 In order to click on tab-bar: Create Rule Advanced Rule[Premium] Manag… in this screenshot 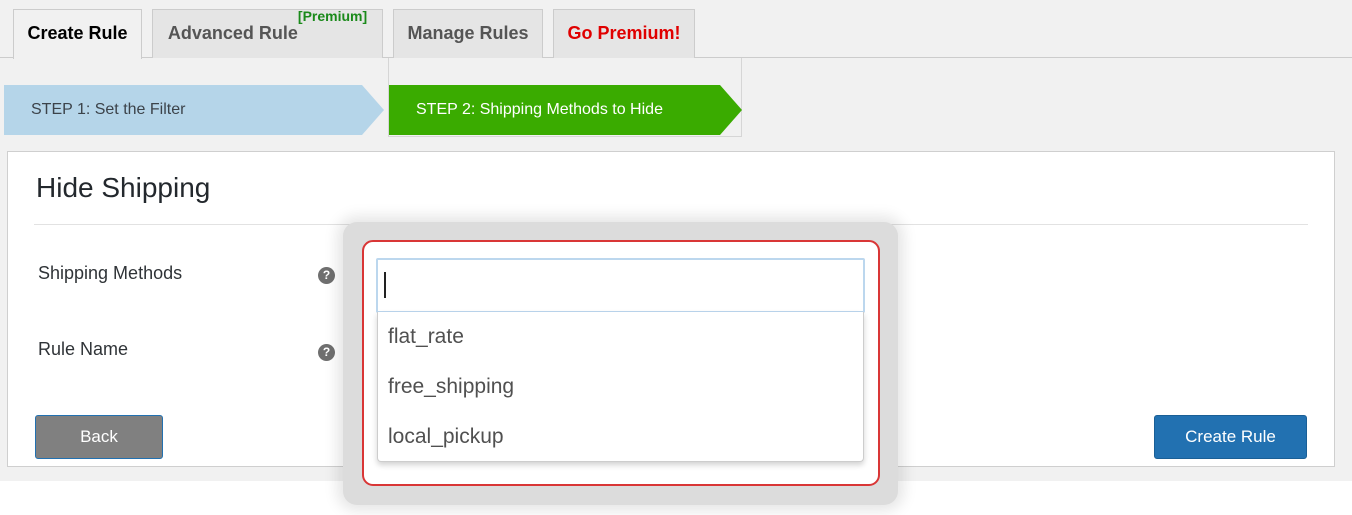, I will do `click(676, 29)`.